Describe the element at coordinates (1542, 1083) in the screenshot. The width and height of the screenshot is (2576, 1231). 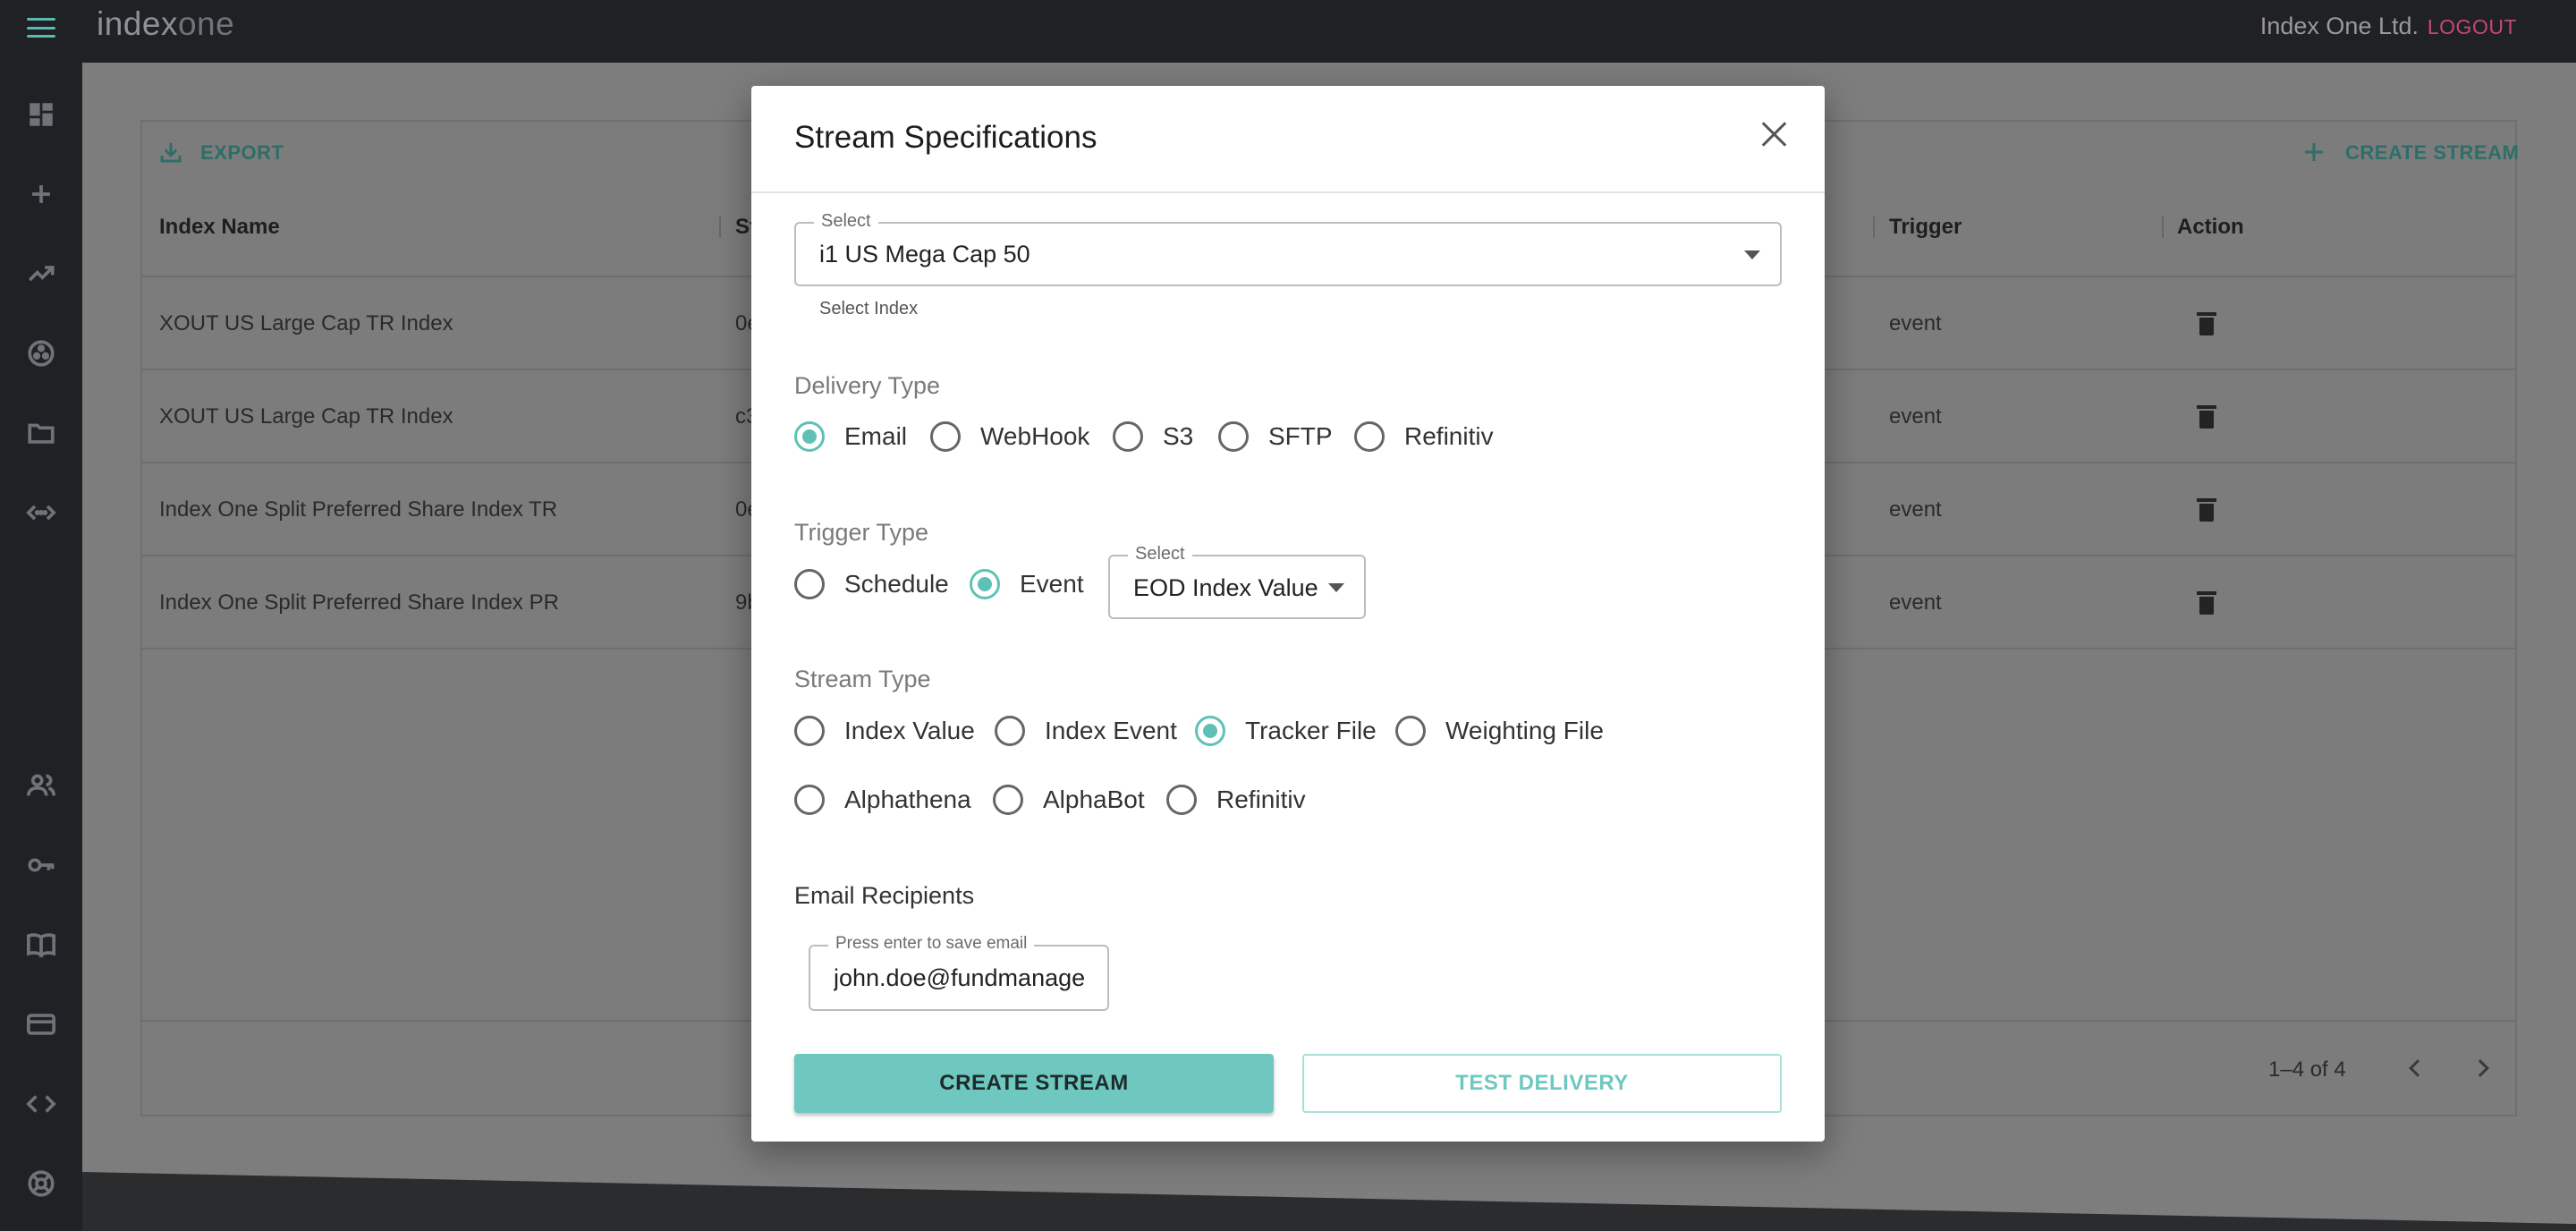
I see `test-delivery-button: TEST DELIVERY` at that location.